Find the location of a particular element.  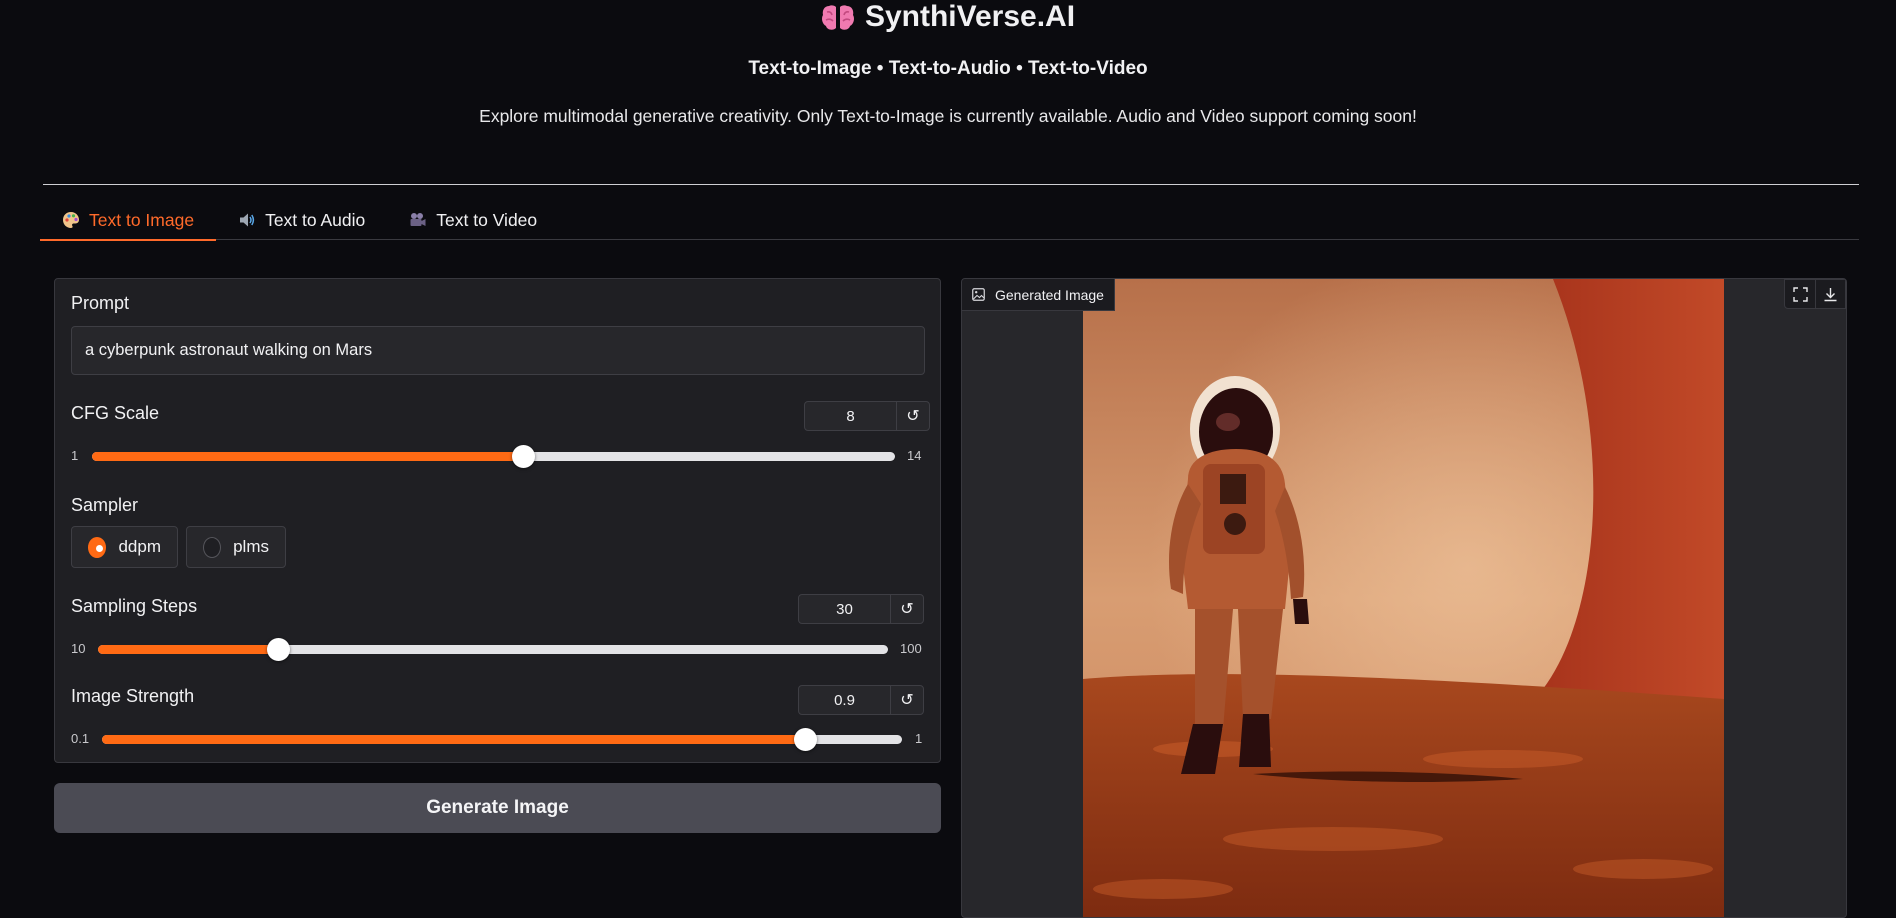

image-strength-min: 0.1 is located at coordinates (80, 738).